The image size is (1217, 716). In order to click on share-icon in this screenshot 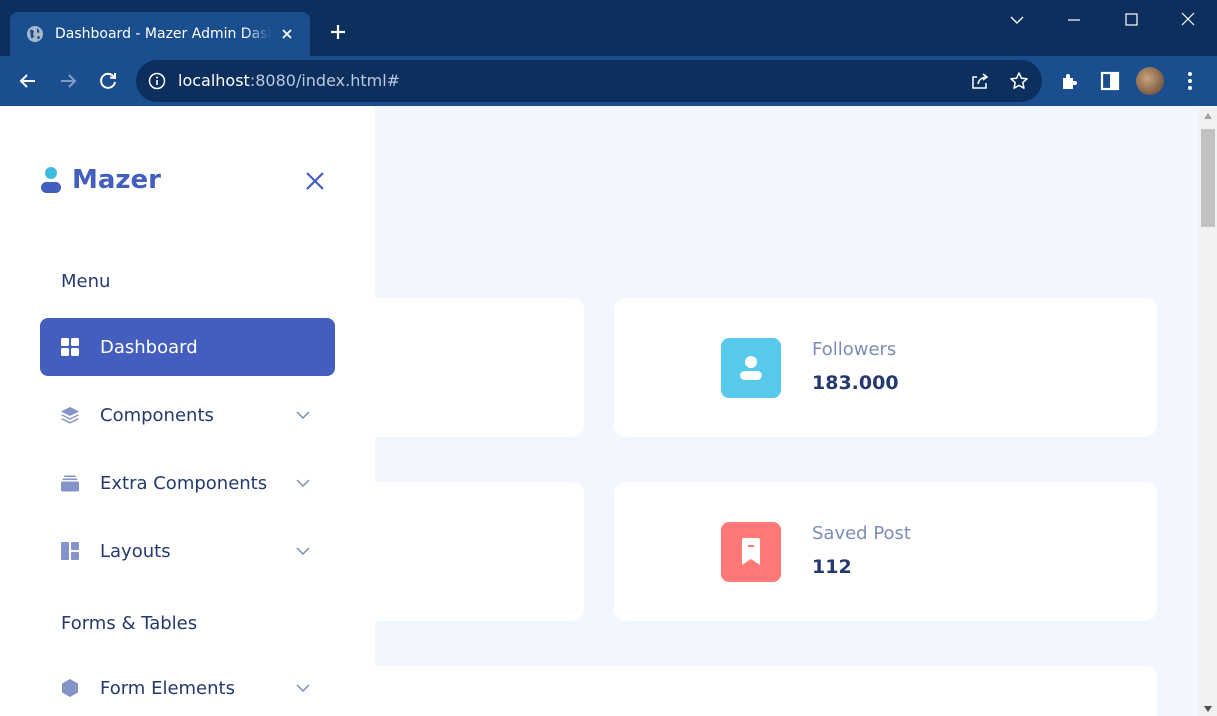, I will do `click(980, 81)`.